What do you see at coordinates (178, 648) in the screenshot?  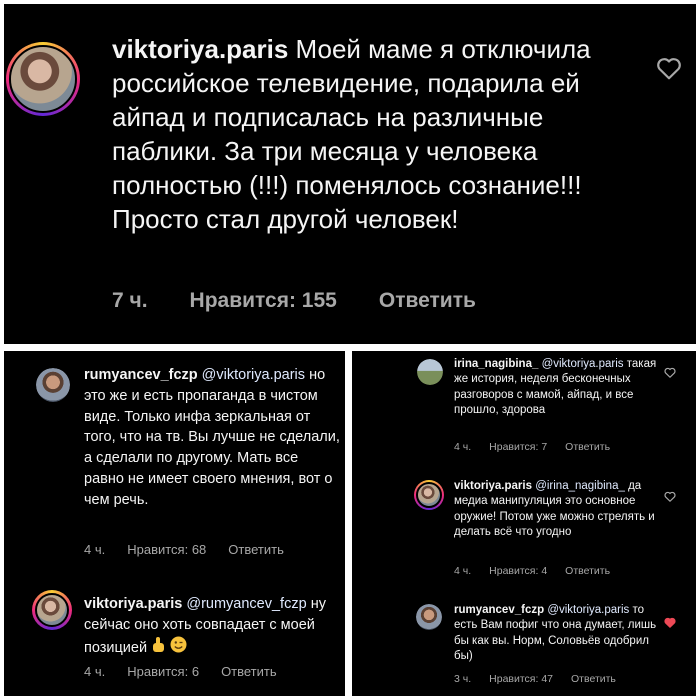 I see `wink-emoji` at bounding box center [178, 648].